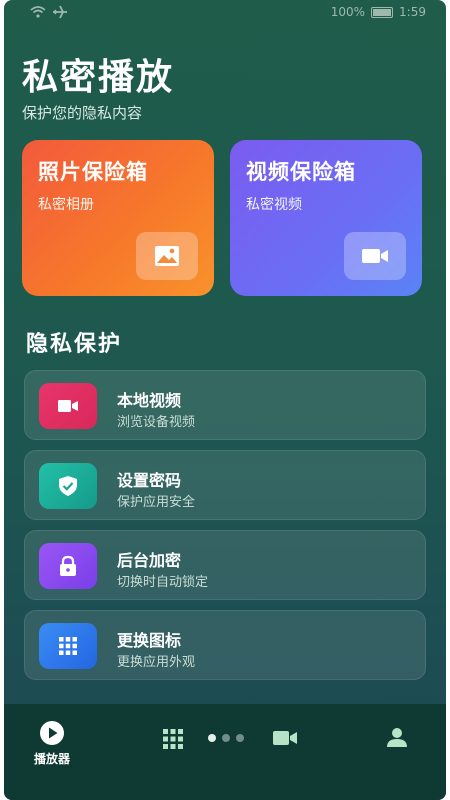 The image size is (450, 800). What do you see at coordinates (66, 205) in the screenshot?
I see `photo-vault-subtitle: 私密相册` at bounding box center [66, 205].